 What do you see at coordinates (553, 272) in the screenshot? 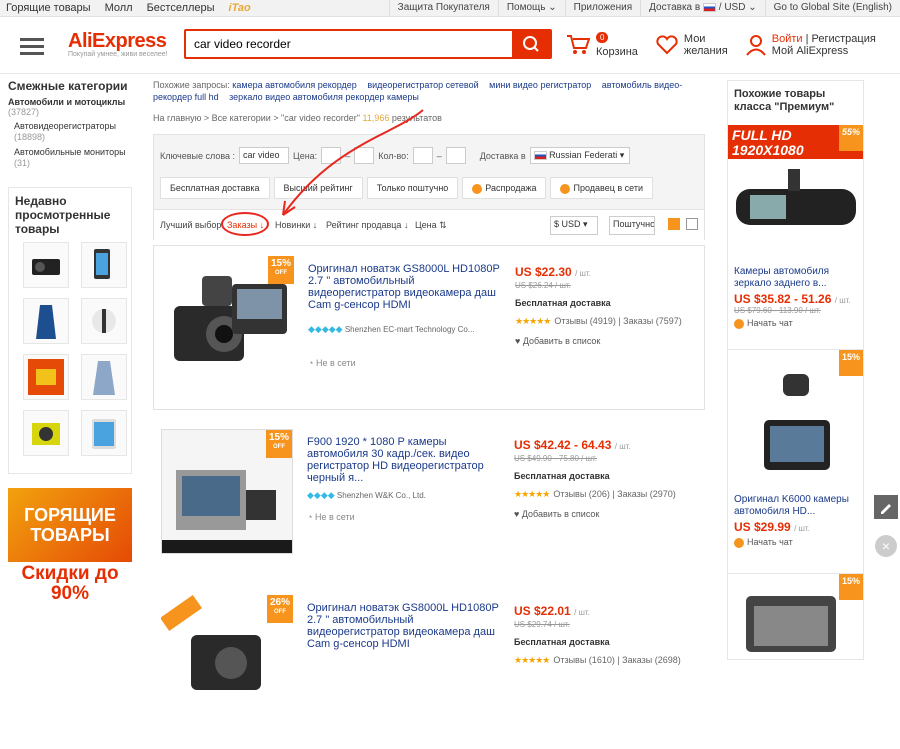
I see `product-price: US $22.30 / шт.` at bounding box center [553, 272].